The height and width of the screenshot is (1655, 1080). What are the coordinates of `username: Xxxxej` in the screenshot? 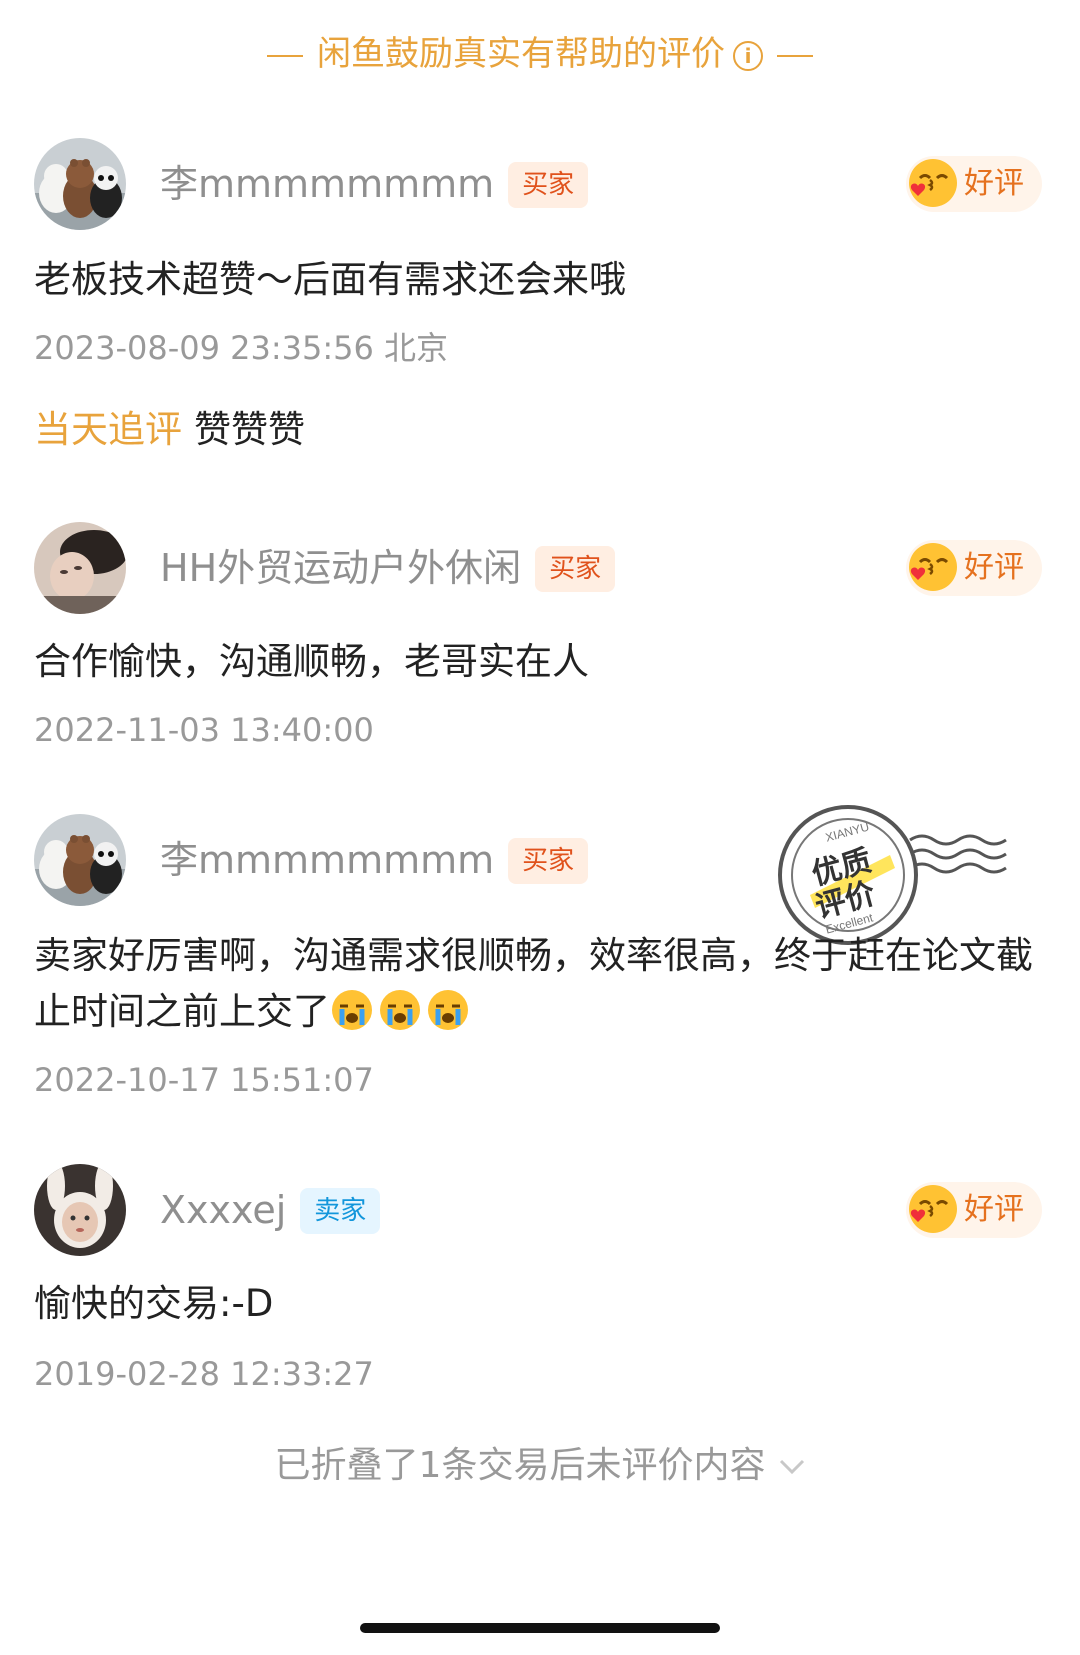 It's located at (223, 1210).